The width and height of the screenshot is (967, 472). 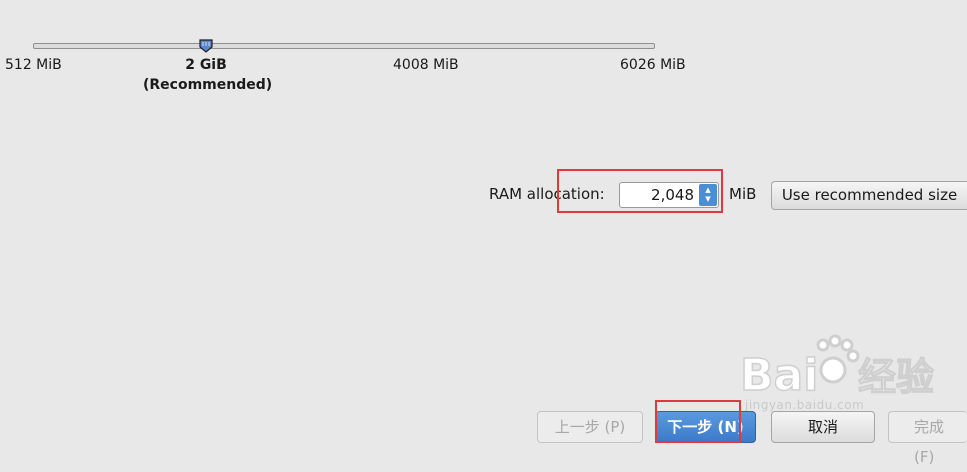 What do you see at coordinates (640, 191) in the screenshot?
I see `annotation-highlight-ram` at bounding box center [640, 191].